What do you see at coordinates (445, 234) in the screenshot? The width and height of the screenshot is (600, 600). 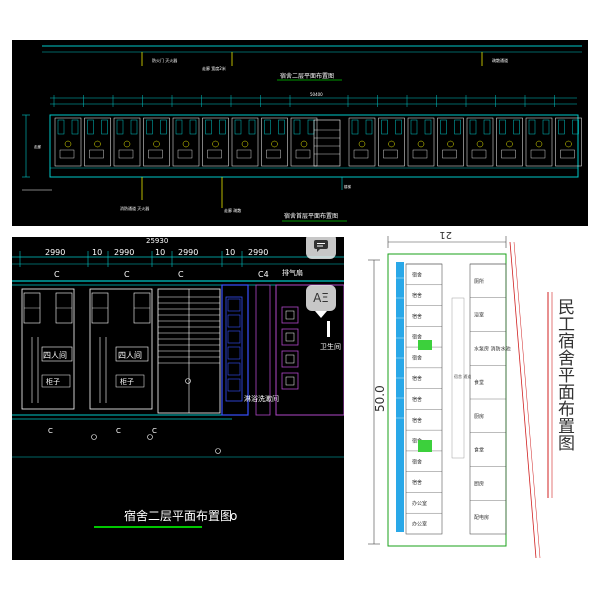 I see `width-dimension: 21` at bounding box center [445, 234].